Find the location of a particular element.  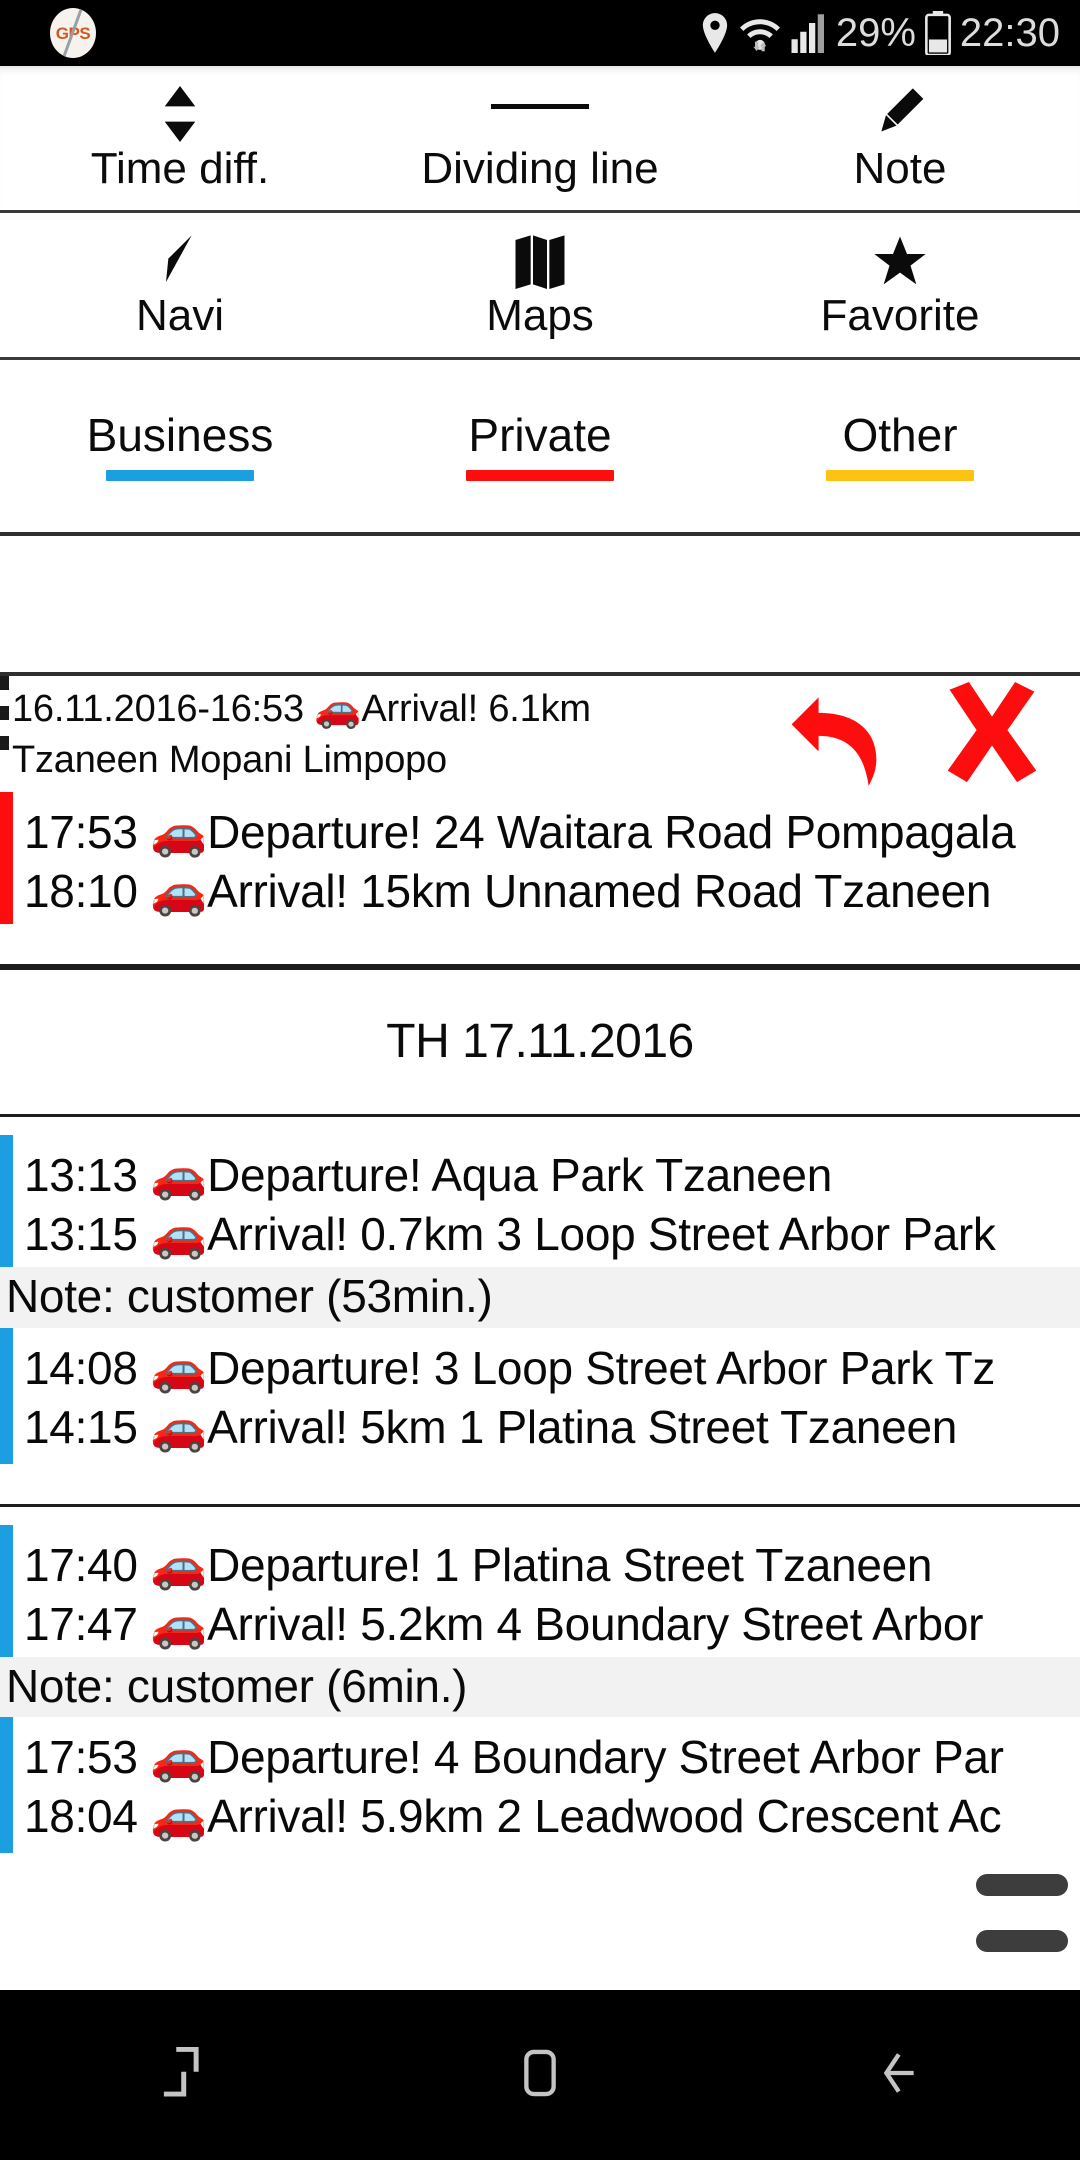

scrollbar-thumb is located at coordinates (1022, 1913).